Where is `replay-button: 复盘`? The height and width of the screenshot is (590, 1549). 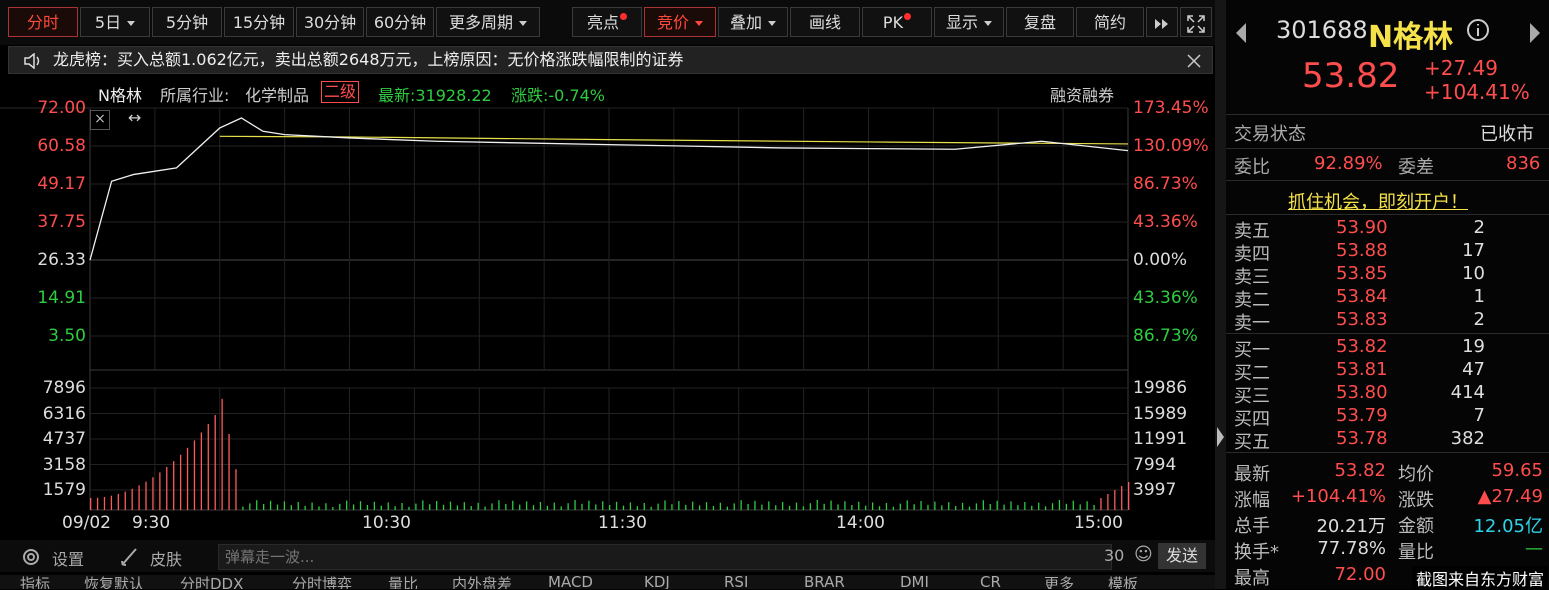 replay-button: 复盘 is located at coordinates (1040, 22).